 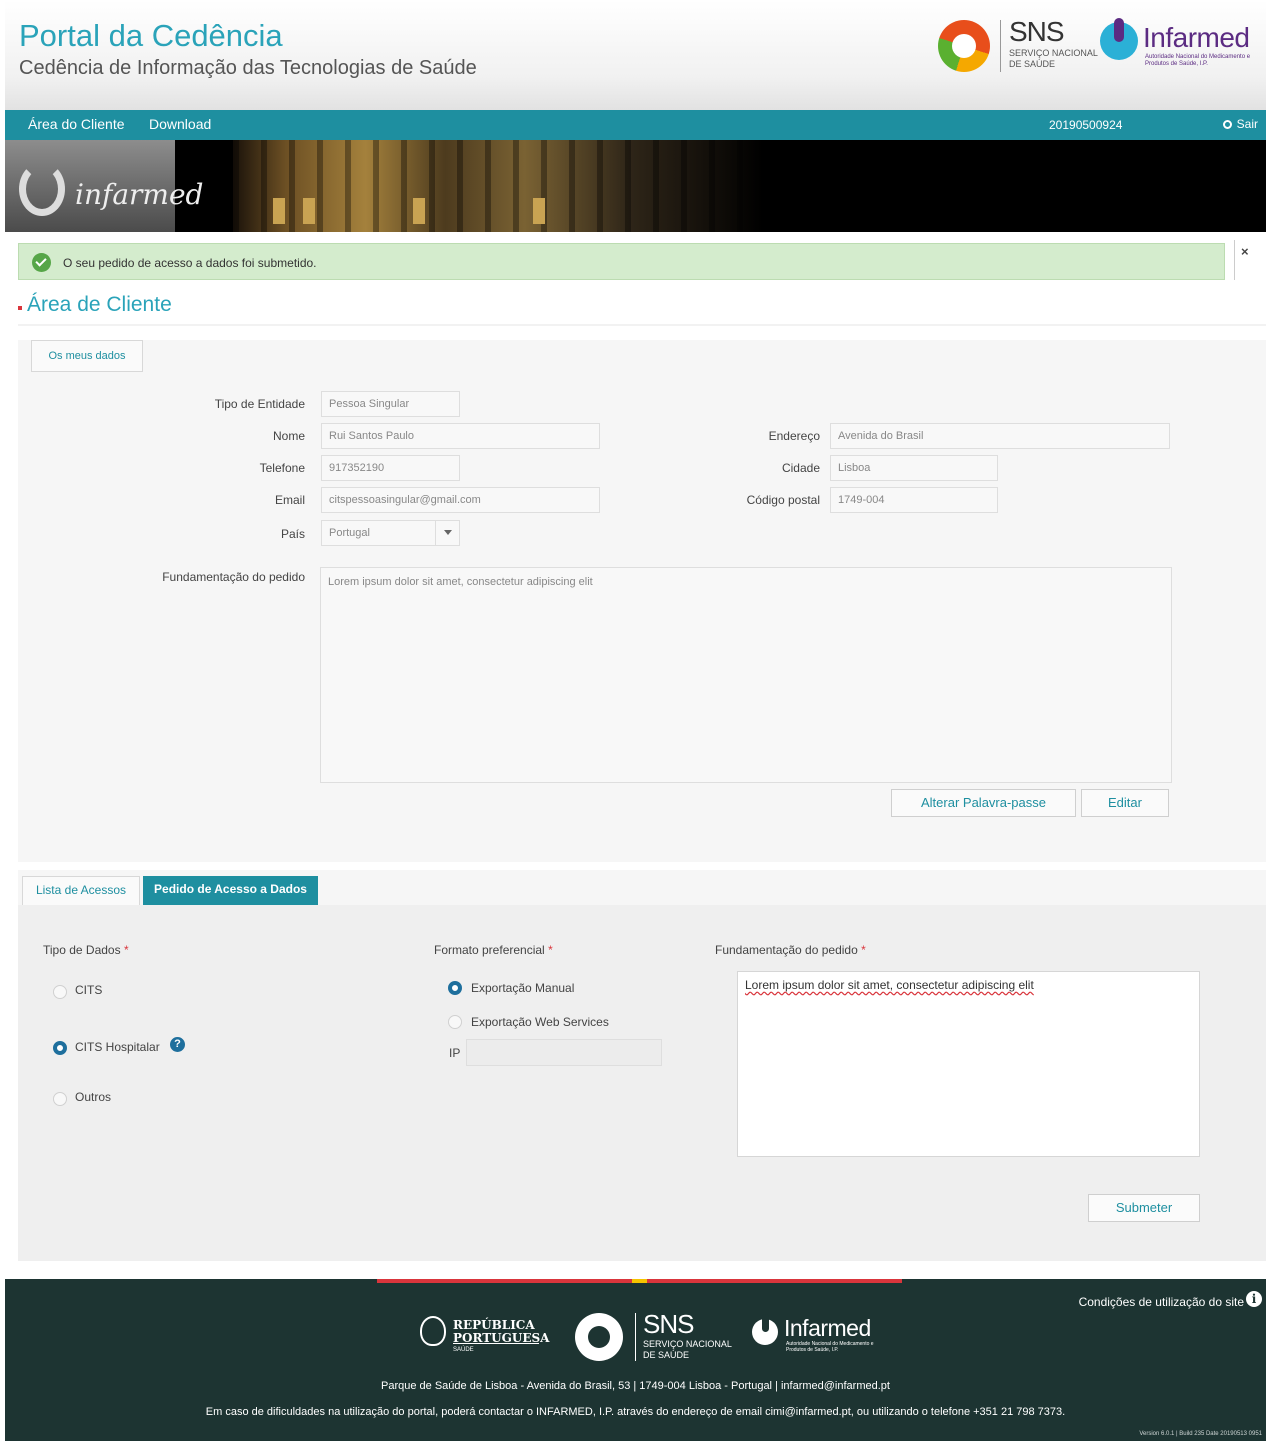 What do you see at coordinates (1144, 1208) in the screenshot?
I see `submit-button: Submeter` at bounding box center [1144, 1208].